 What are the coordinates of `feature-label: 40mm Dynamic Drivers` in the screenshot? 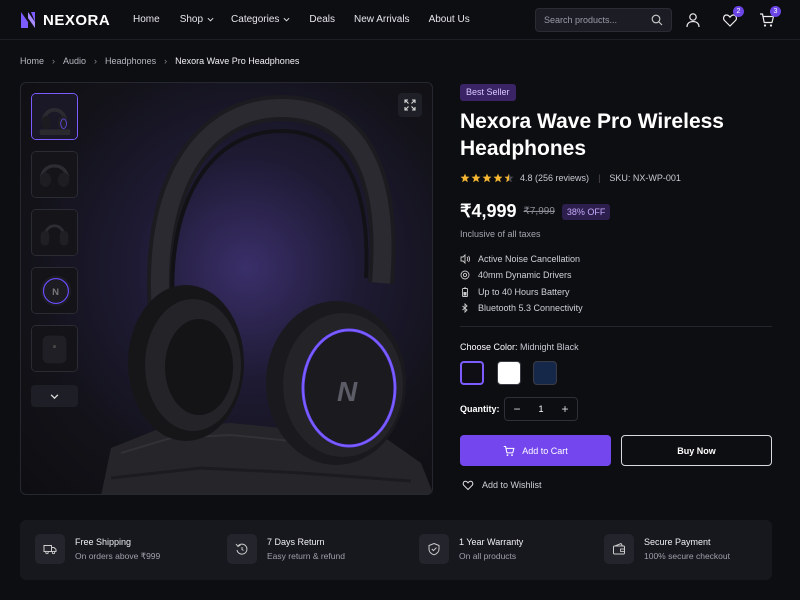 It's located at (525, 275).